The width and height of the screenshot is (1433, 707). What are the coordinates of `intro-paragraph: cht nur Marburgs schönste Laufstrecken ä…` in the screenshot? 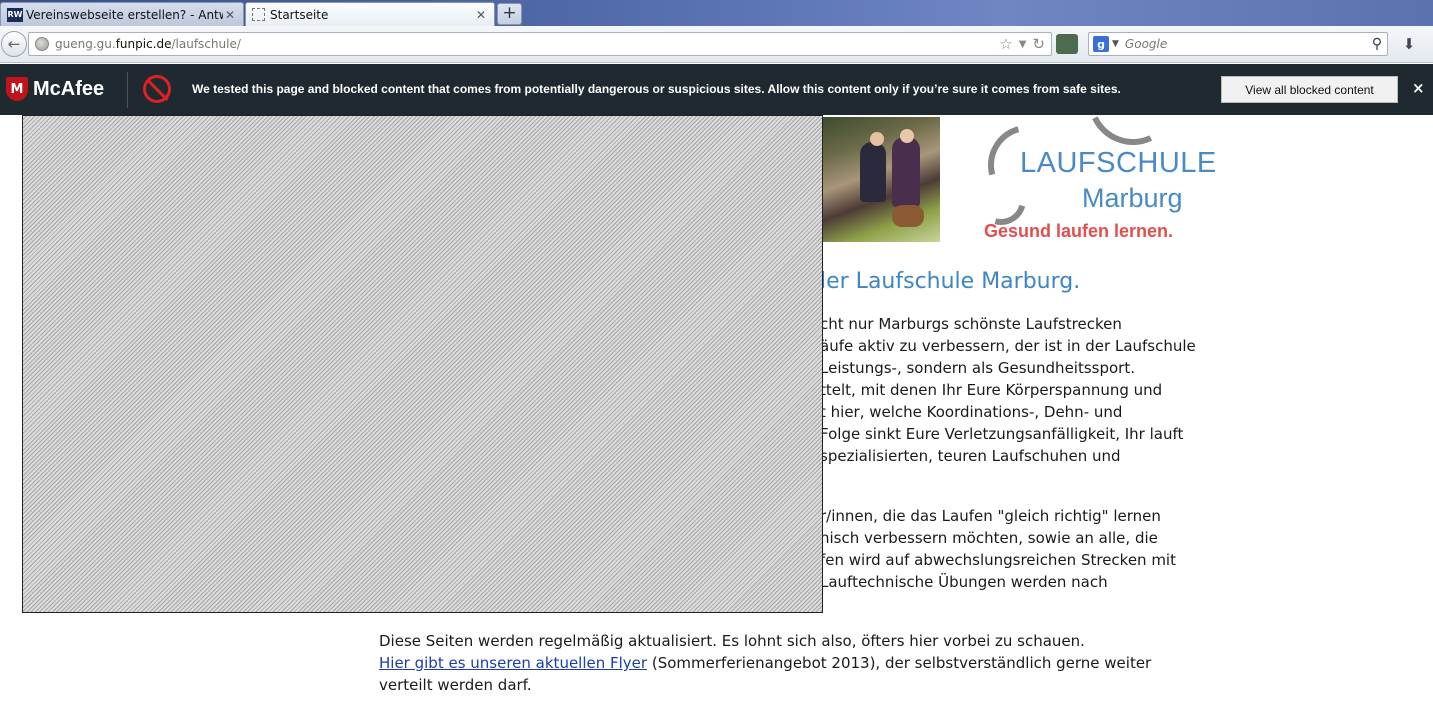 It's located at (1008, 390).